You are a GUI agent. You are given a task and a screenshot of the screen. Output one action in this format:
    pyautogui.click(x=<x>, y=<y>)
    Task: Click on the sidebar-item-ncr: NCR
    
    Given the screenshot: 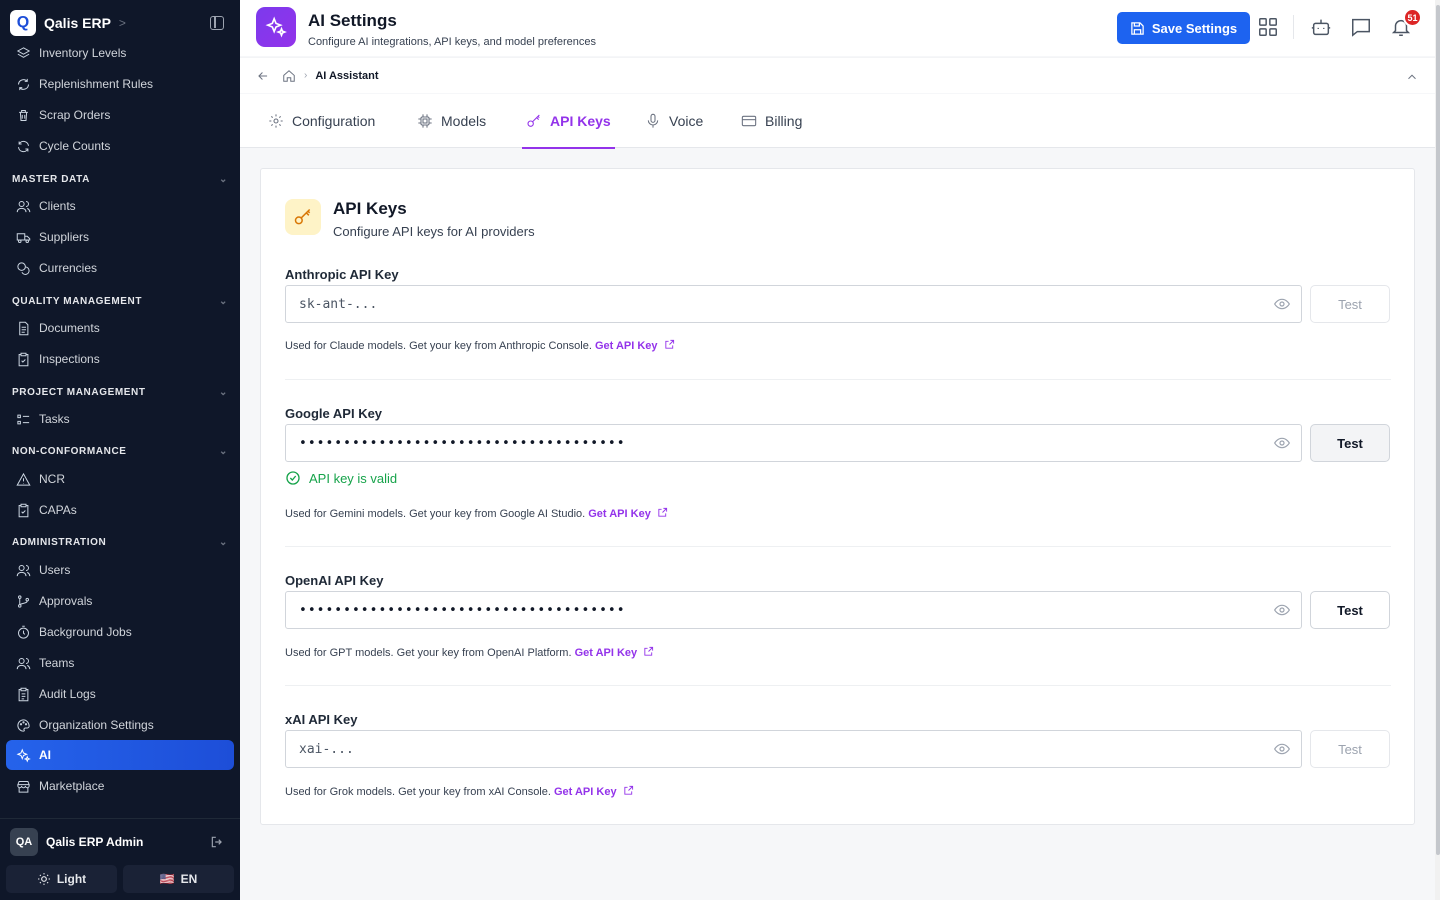 What is the action you would take?
    pyautogui.click(x=120, y=479)
    